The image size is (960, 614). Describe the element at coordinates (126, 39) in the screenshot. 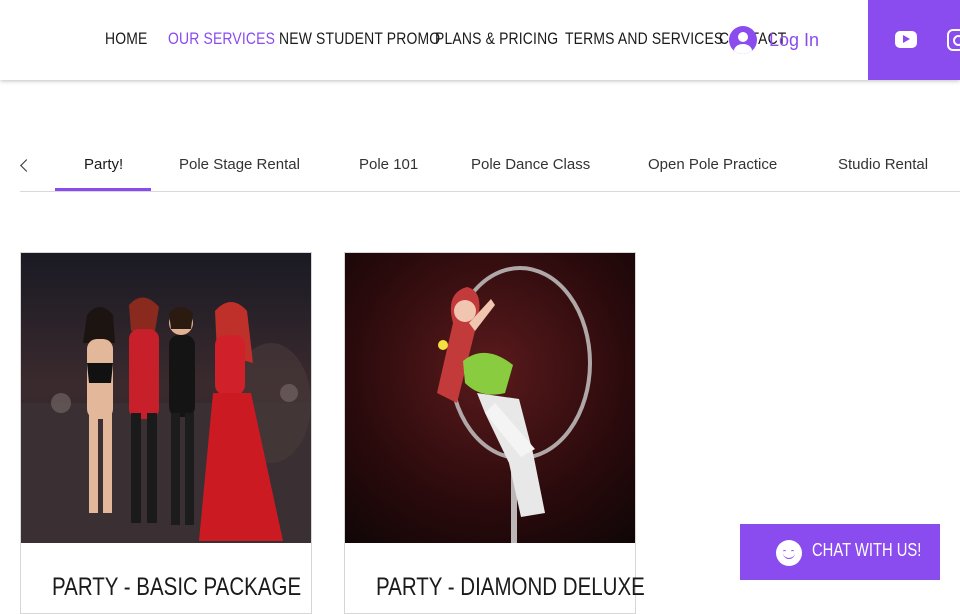

I see `nav-home: HOME` at that location.